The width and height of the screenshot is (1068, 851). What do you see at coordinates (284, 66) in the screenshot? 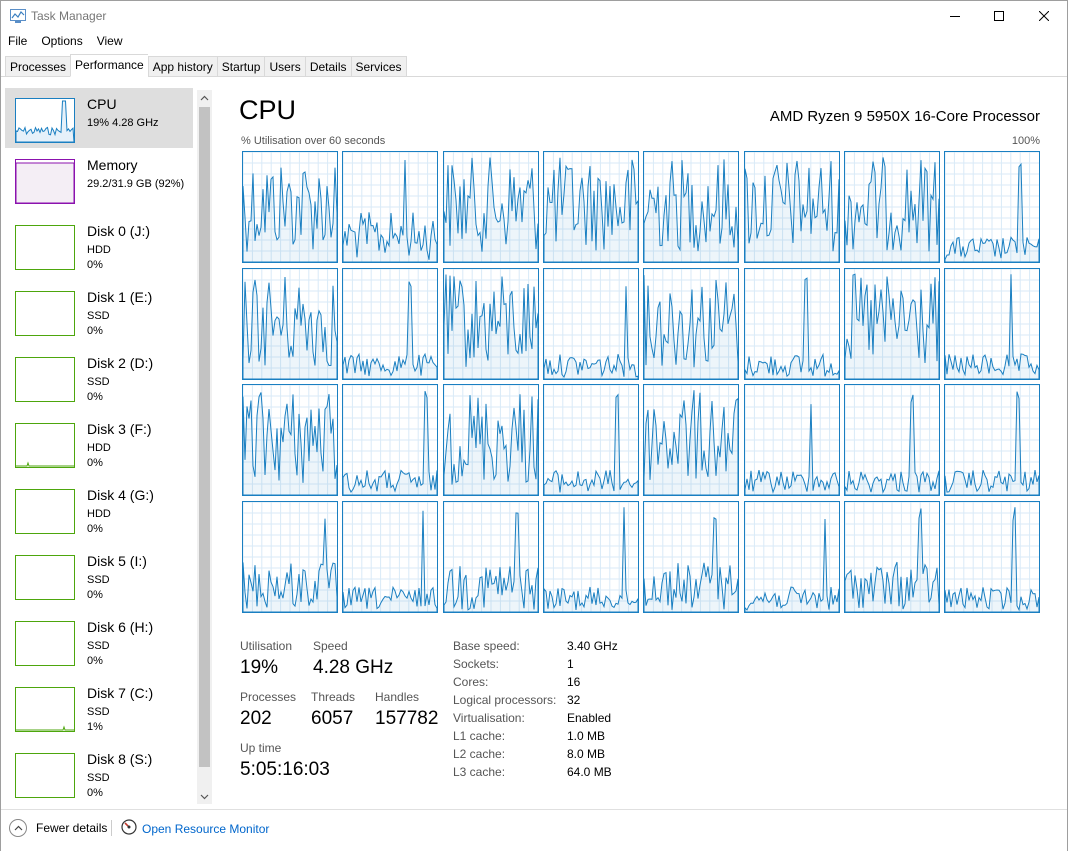
I see `tab-users: Users` at bounding box center [284, 66].